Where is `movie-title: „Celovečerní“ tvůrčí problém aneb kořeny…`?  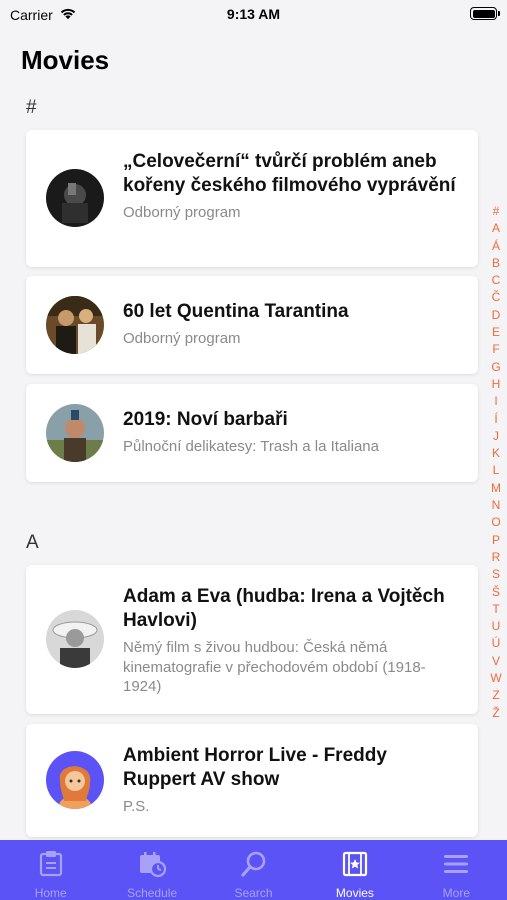
movie-title: „Celovečerní“ tvůrčí problém aneb kořeny… is located at coordinates (289, 173).